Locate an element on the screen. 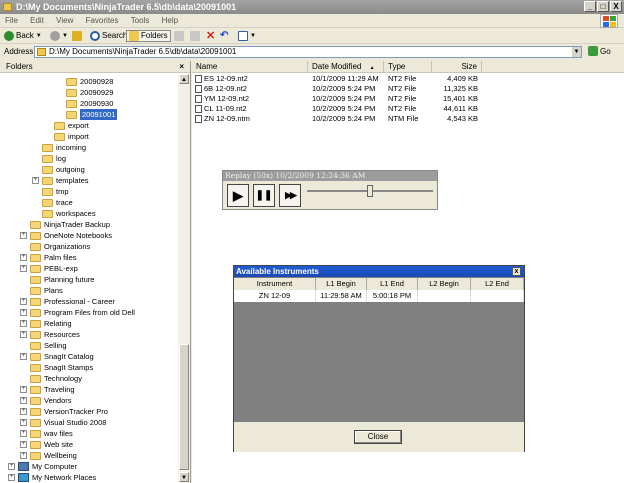 This screenshot has height=483, width=624. scroll-down-icon: ▼ is located at coordinates (184, 477).